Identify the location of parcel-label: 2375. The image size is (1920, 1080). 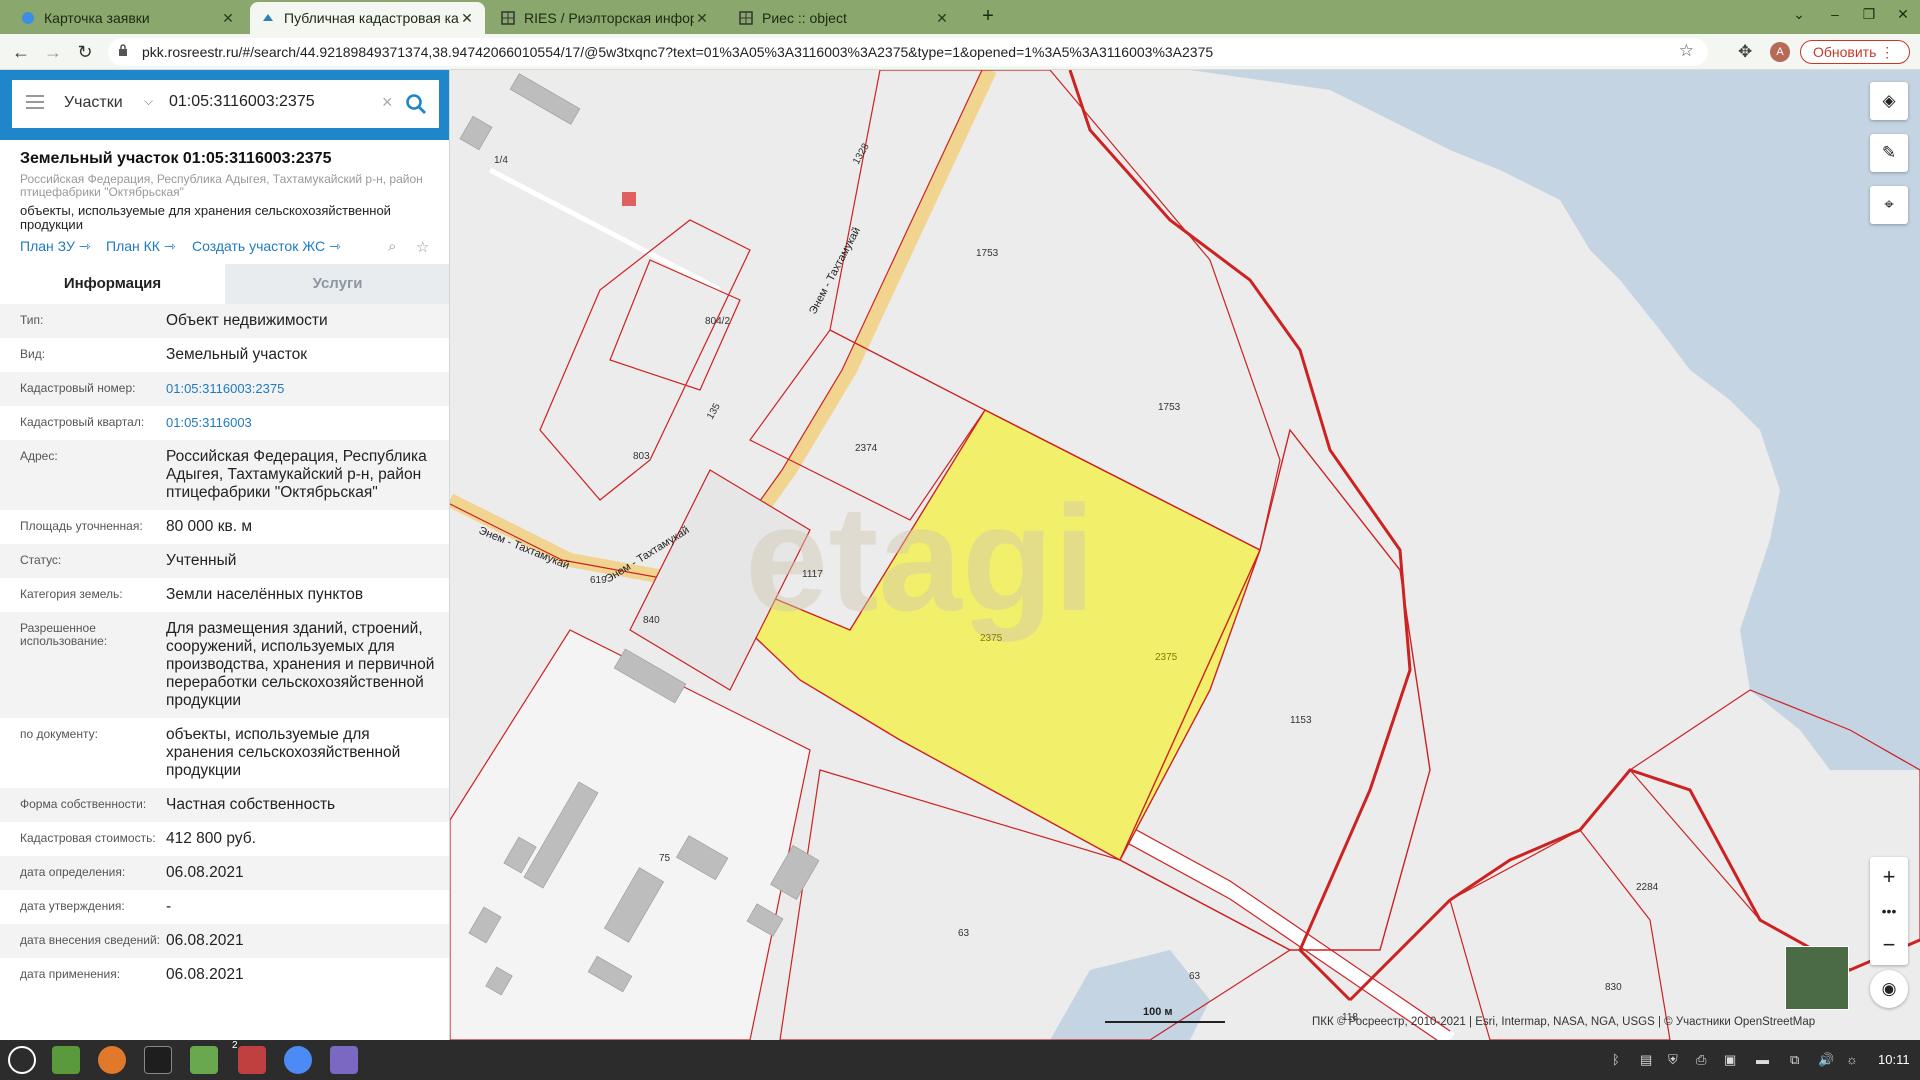
(1166, 657).